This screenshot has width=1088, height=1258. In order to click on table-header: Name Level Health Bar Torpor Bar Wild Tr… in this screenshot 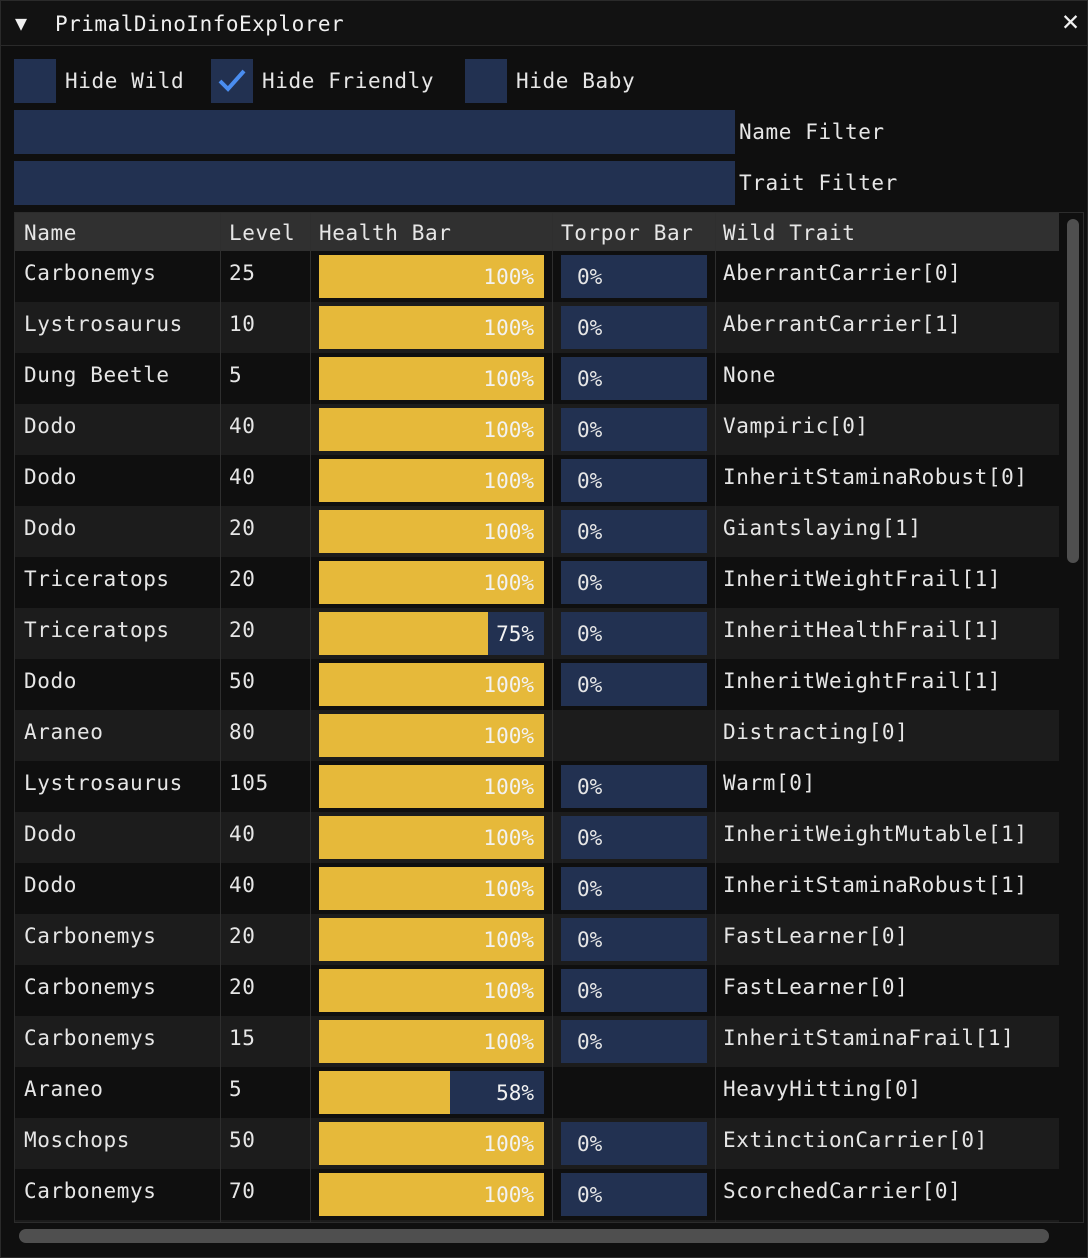, I will do `click(537, 232)`.